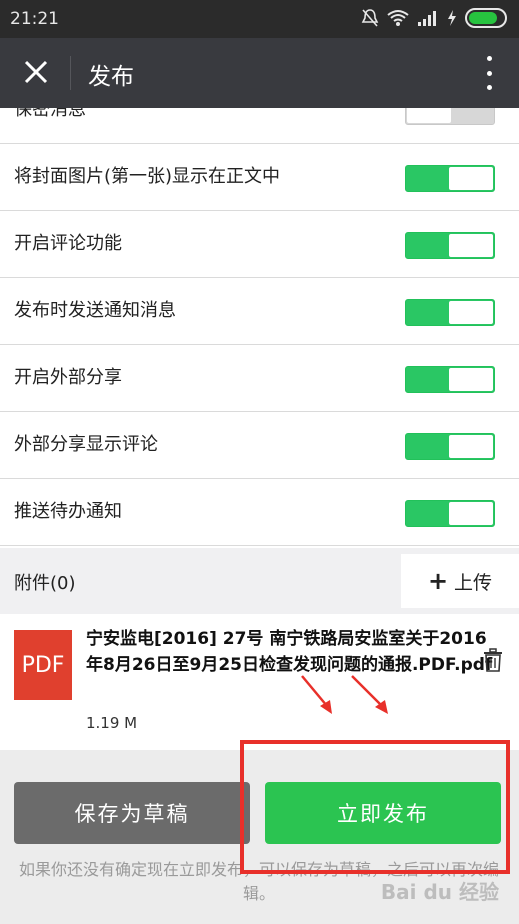 This screenshot has width=519, height=924. I want to click on setting-label: 将封面图片(第一张)显示在正文中, so click(147, 176).